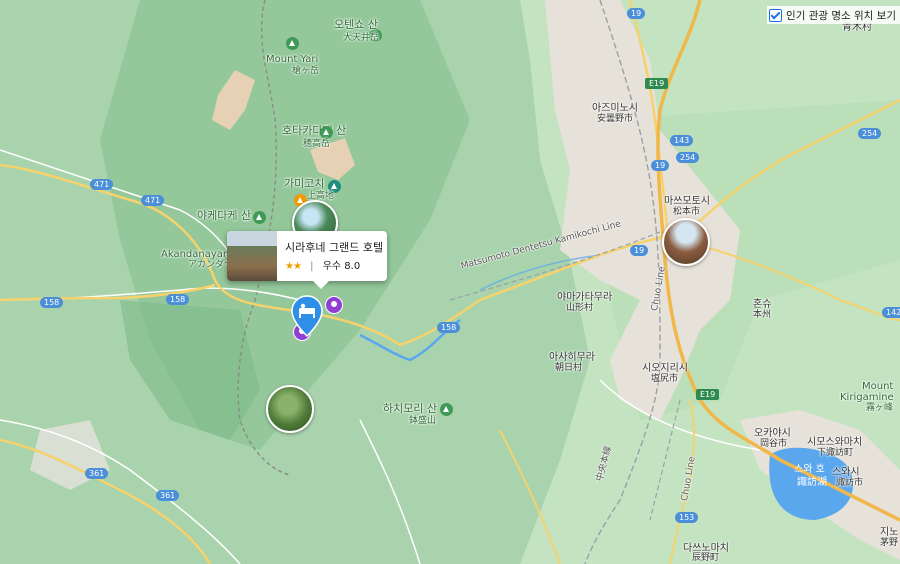 This screenshot has width=900, height=564. Describe the element at coordinates (314, 130) in the screenshot. I see `place-hotaka: 호타카다케 산` at that location.